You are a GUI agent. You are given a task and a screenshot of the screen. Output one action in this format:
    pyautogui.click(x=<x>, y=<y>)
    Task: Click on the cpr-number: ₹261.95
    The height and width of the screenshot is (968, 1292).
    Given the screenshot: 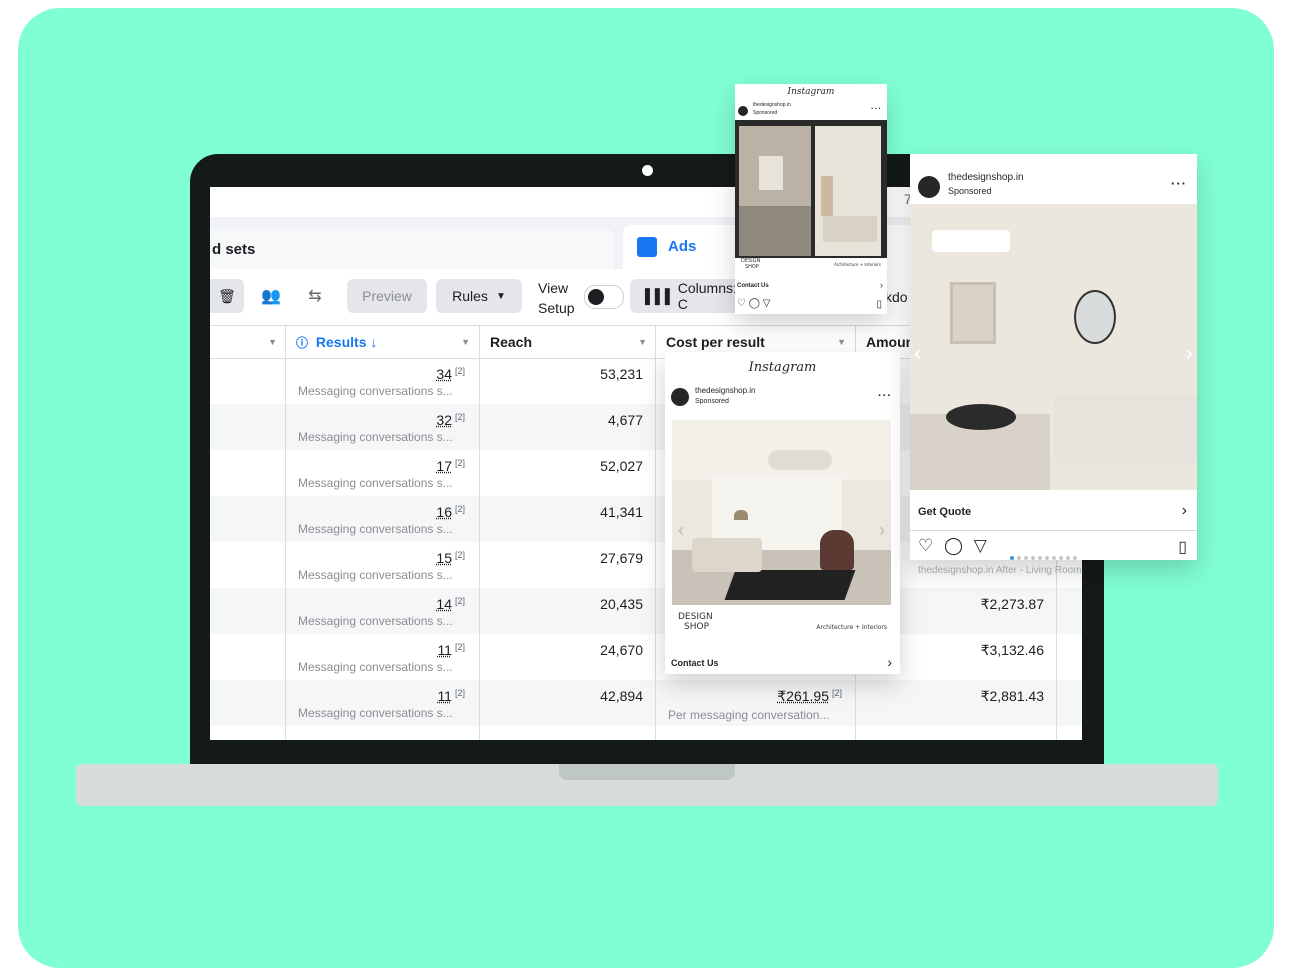 What is the action you would take?
    pyautogui.click(x=803, y=696)
    